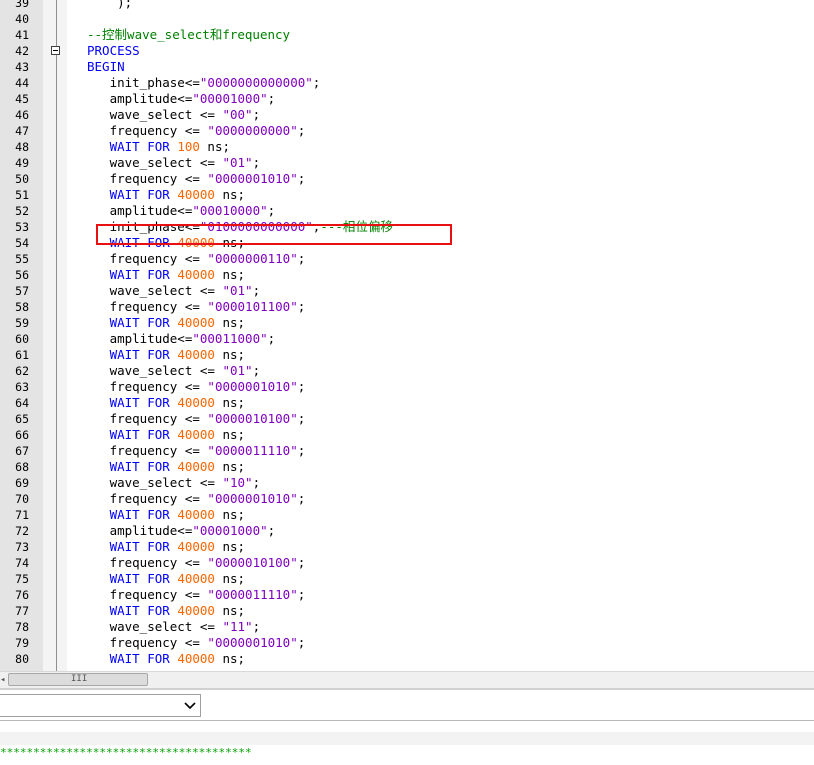 This screenshot has width=814, height=765. I want to click on code-line: 66 WAIT FOR 40000 ns;, so click(407, 435).